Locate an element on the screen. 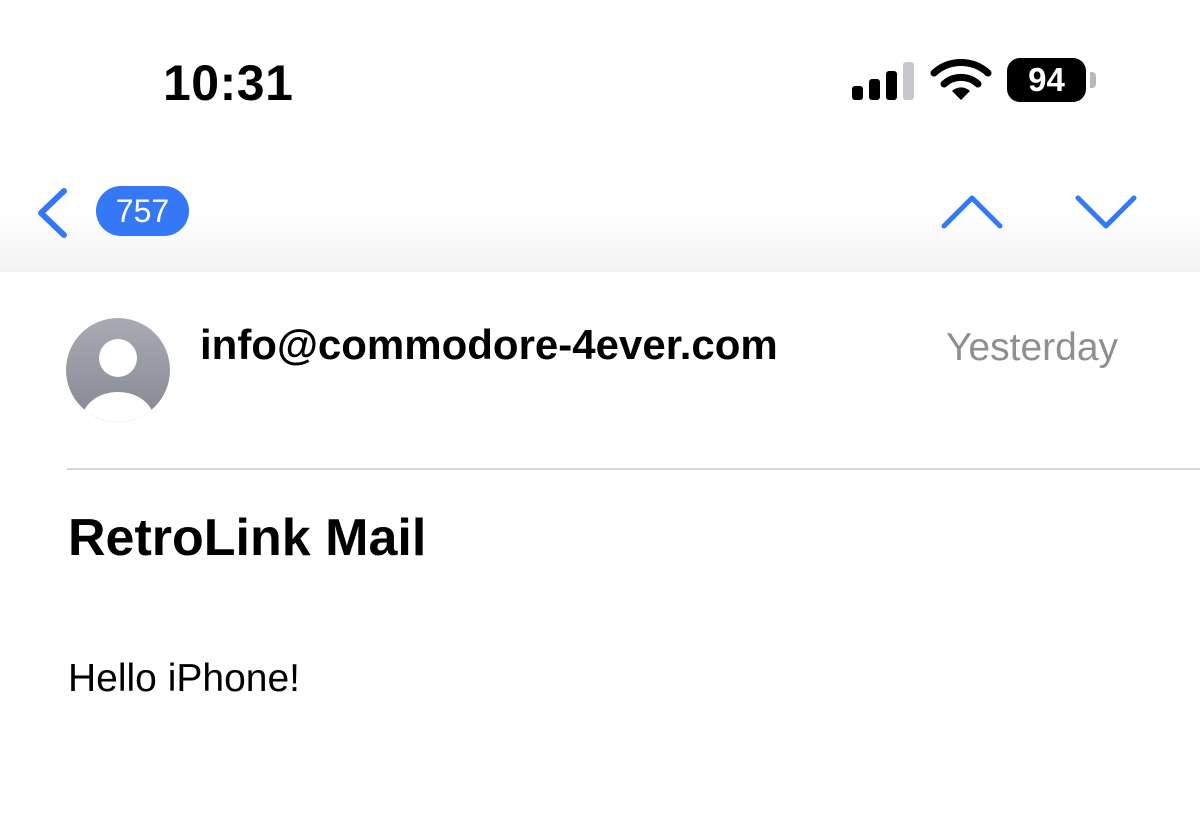 The image size is (1200, 815). message-subject: RetroLink Mail is located at coordinates (247, 538).